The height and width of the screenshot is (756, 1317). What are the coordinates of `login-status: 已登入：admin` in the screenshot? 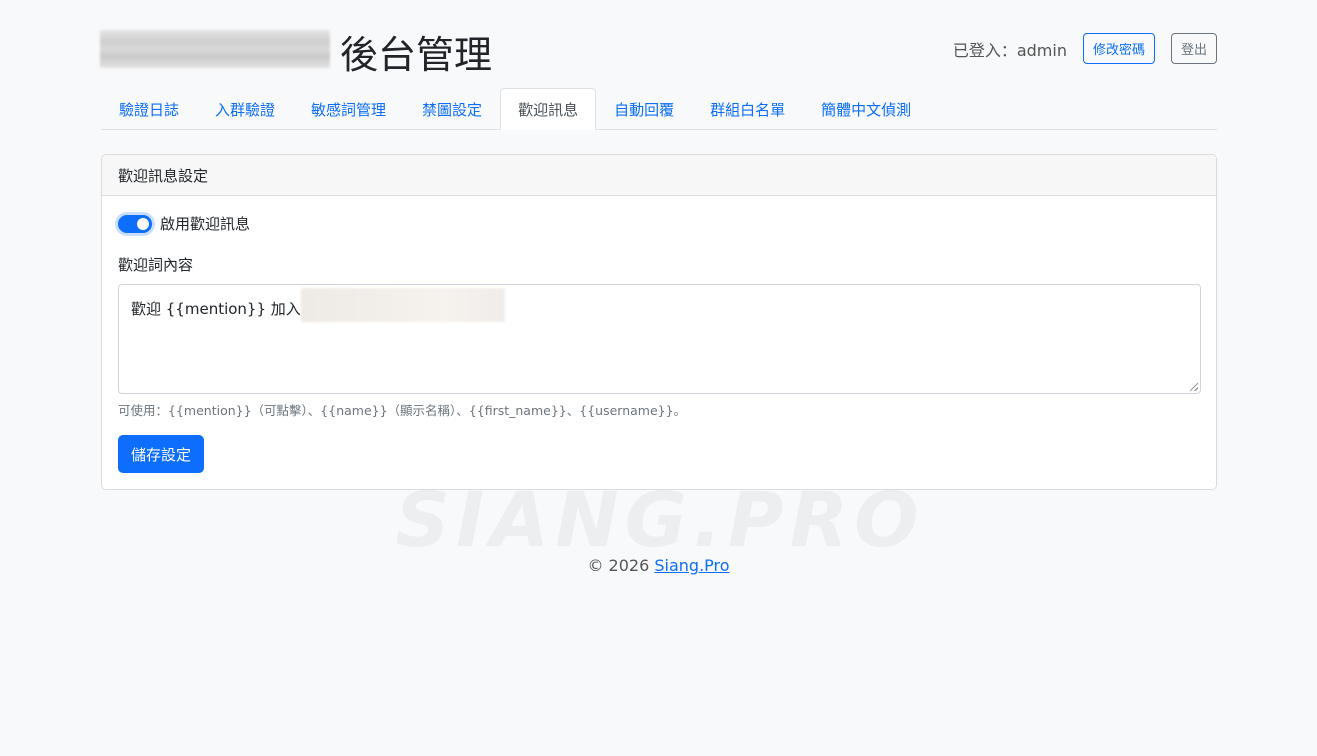 It's located at (1009, 50).